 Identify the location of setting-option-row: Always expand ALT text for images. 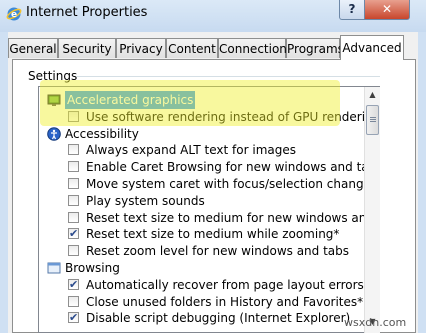
(204, 150).